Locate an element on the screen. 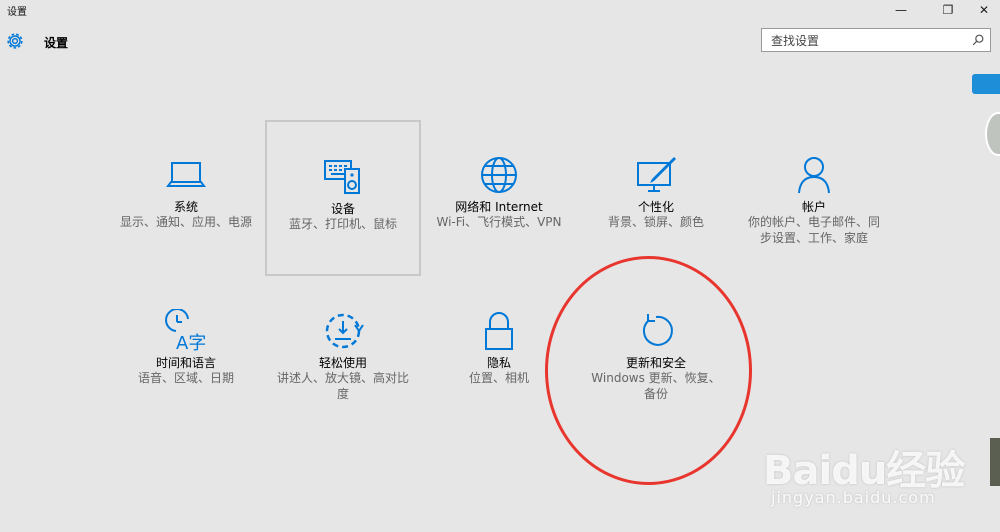 The image size is (1000, 532). ease-of-access-icon is located at coordinates (344, 331).